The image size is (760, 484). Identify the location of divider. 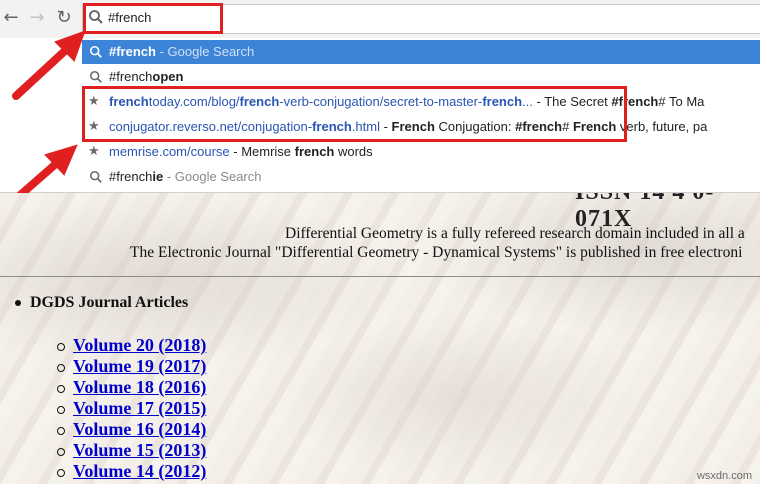
(380, 276).